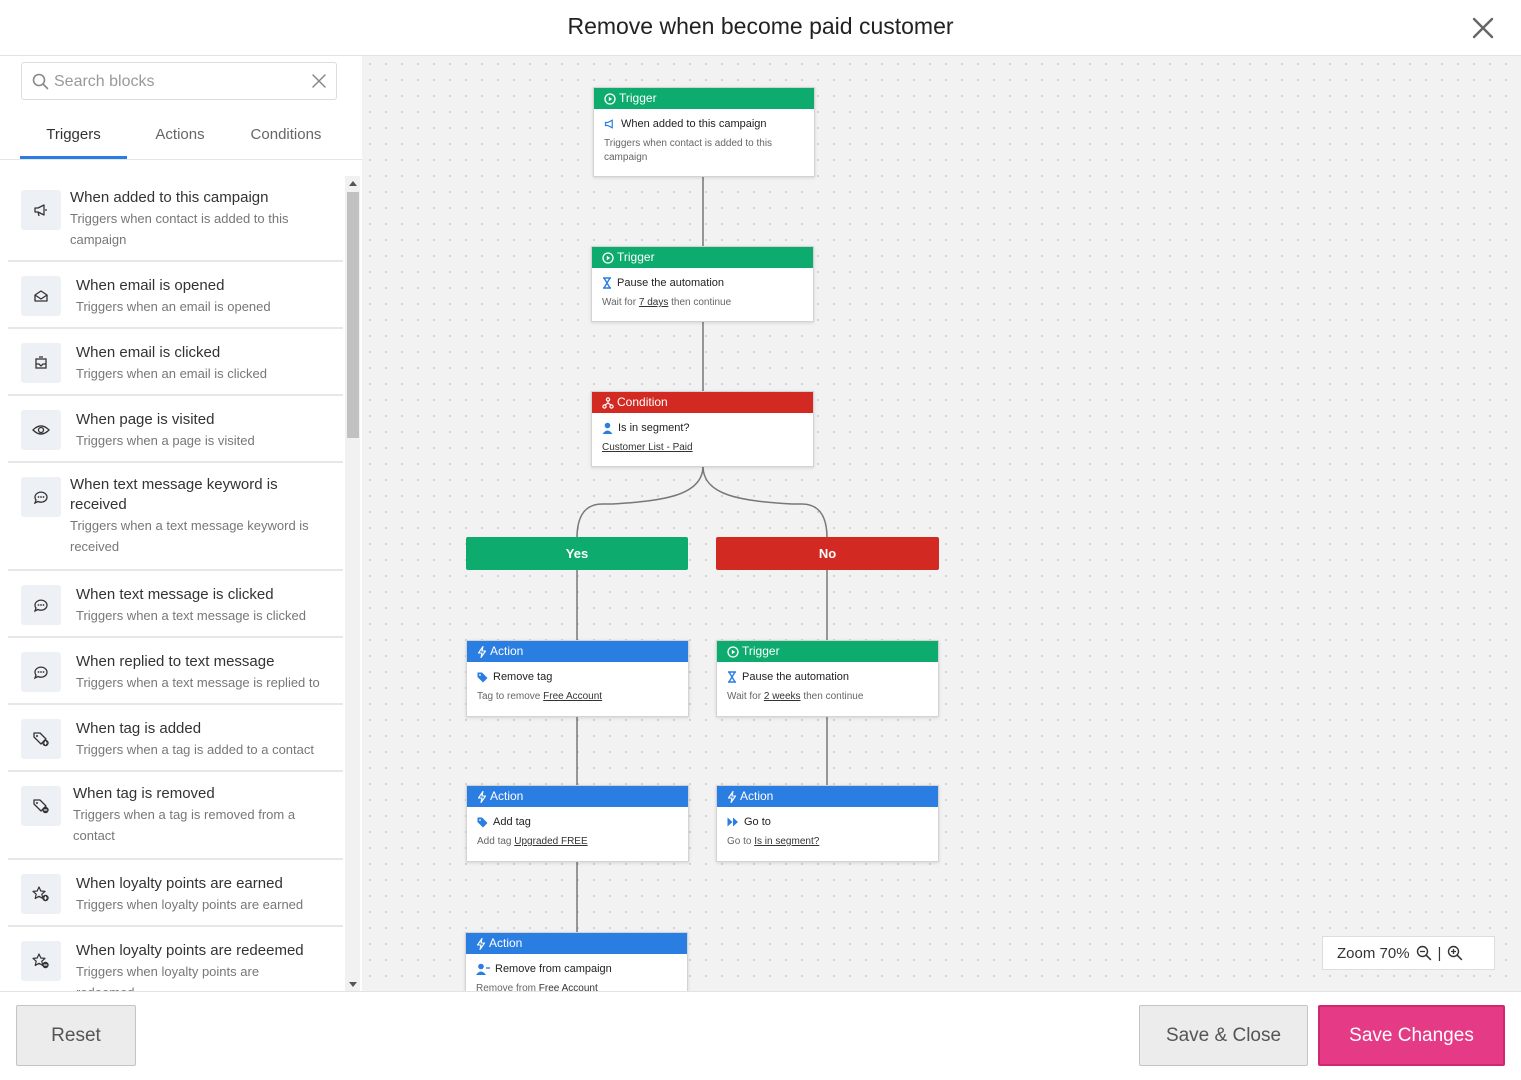  What do you see at coordinates (608, 402) in the screenshot?
I see `branch-icon` at bounding box center [608, 402].